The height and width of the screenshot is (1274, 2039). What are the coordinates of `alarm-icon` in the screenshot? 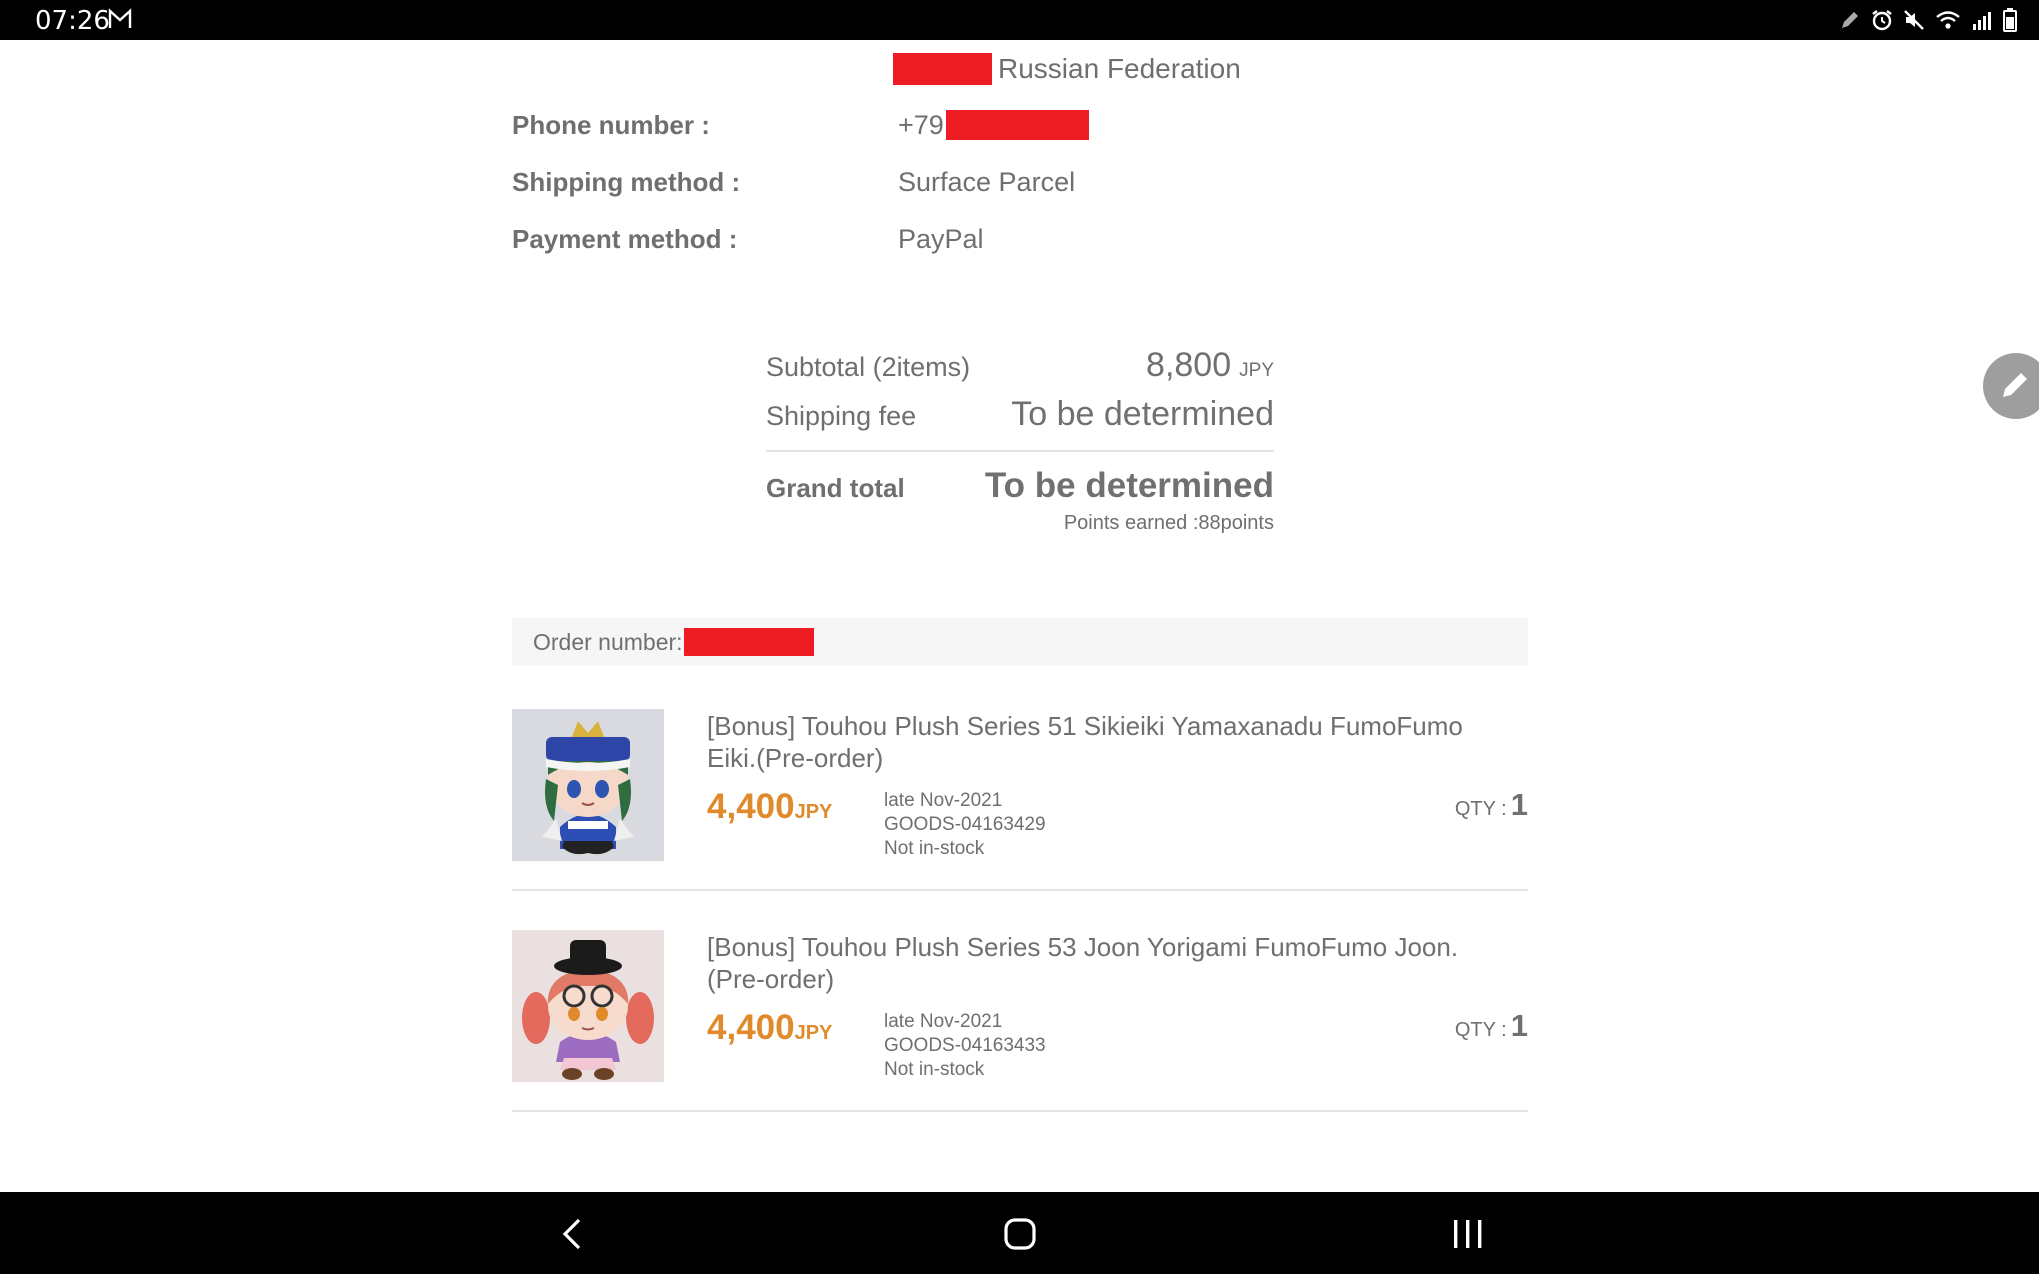 It's located at (1882, 20).